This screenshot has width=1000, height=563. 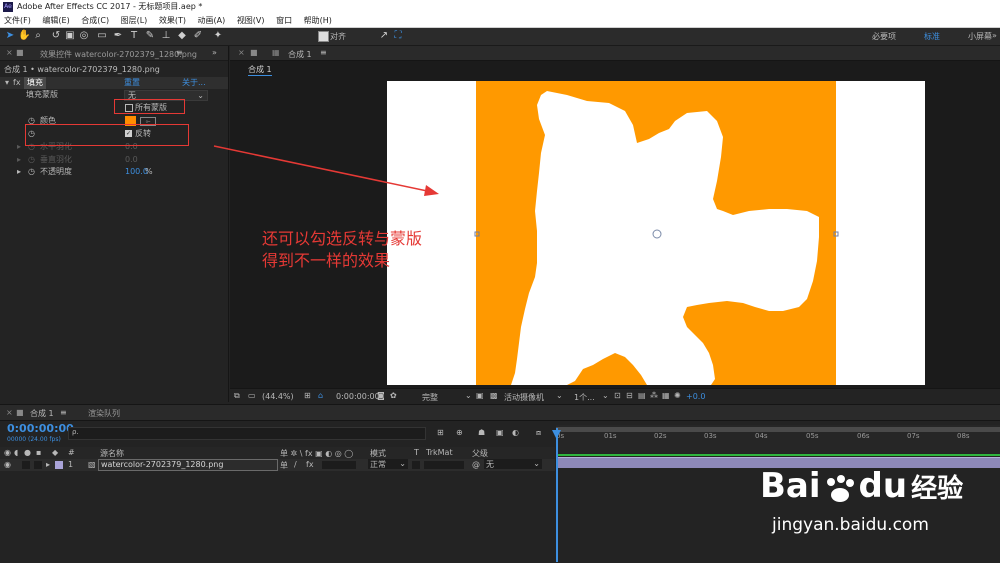 What do you see at coordinates (384, 36) in the screenshot?
I see `snap-icon: ↗` at bounding box center [384, 36].